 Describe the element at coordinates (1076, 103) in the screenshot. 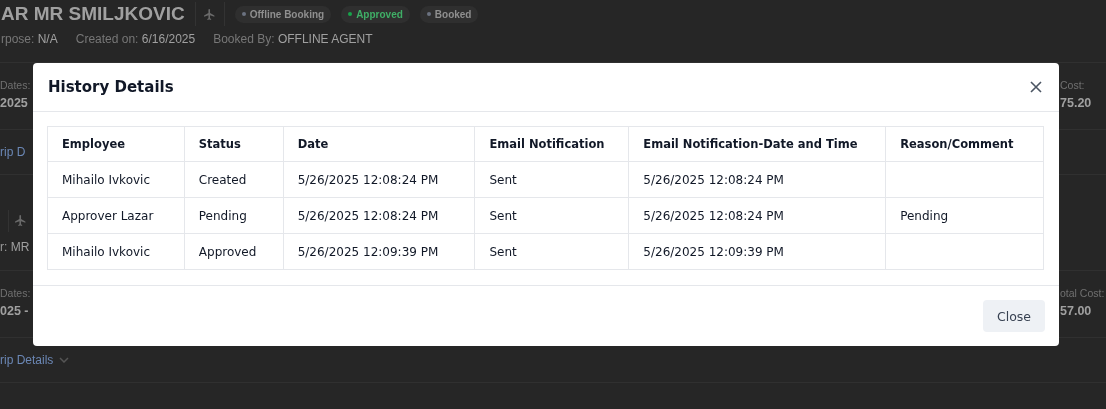

I see `cost-value: 75.20` at that location.